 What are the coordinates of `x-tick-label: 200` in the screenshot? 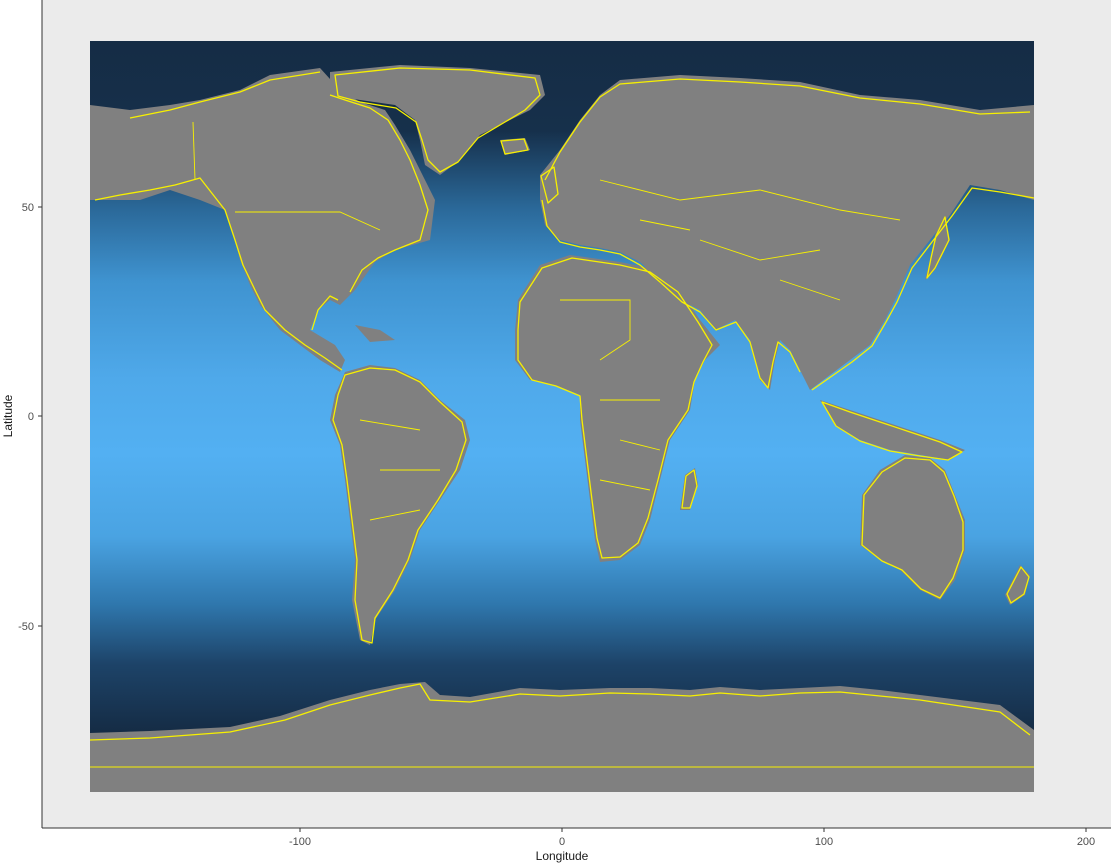 It's located at (1086, 842).